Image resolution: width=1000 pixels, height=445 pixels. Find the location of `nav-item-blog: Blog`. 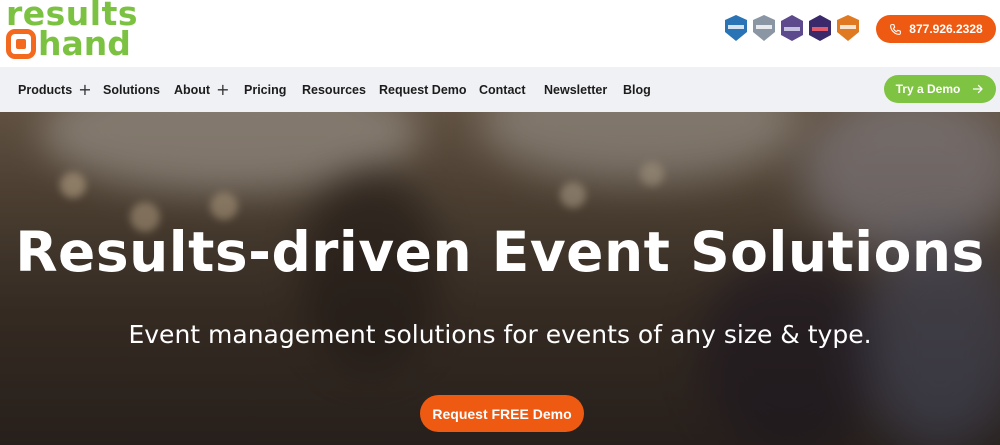

nav-item-blog: Blog is located at coordinates (637, 89).